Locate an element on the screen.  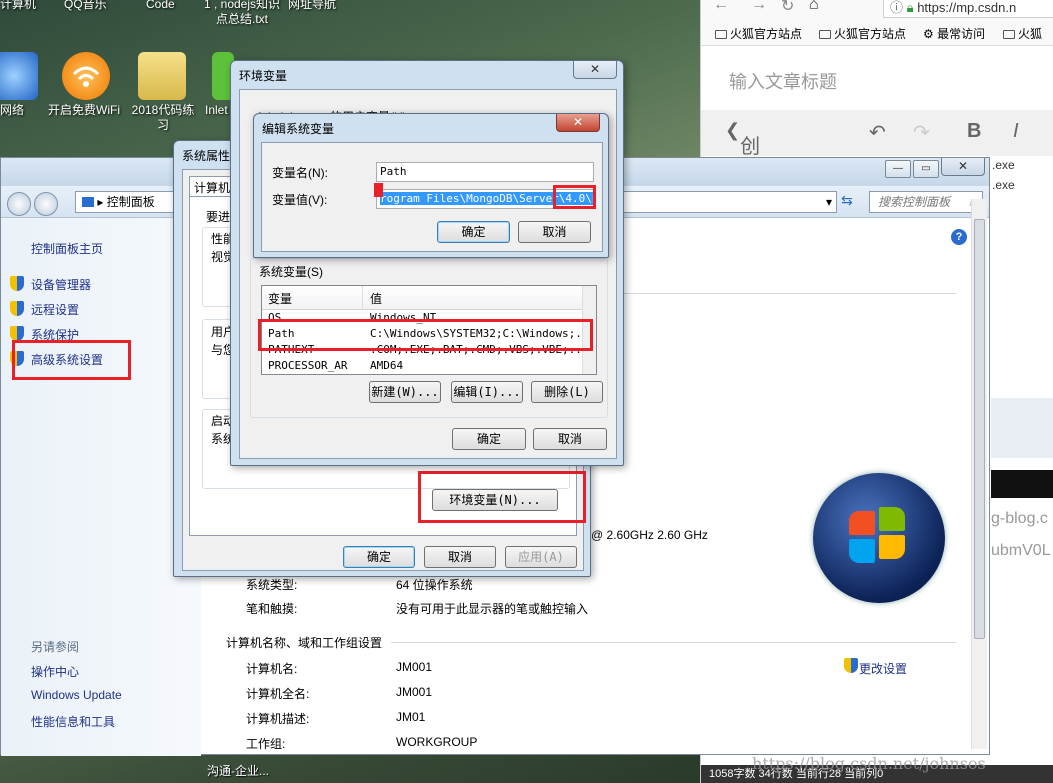
dialog-title: 编辑系统变量 is located at coordinates (298, 129).